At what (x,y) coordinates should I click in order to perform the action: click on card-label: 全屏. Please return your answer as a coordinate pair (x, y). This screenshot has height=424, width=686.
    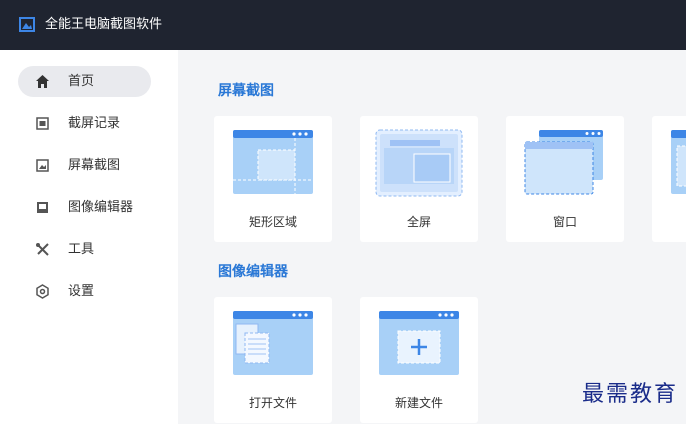
    Looking at the image, I should click on (418, 222).